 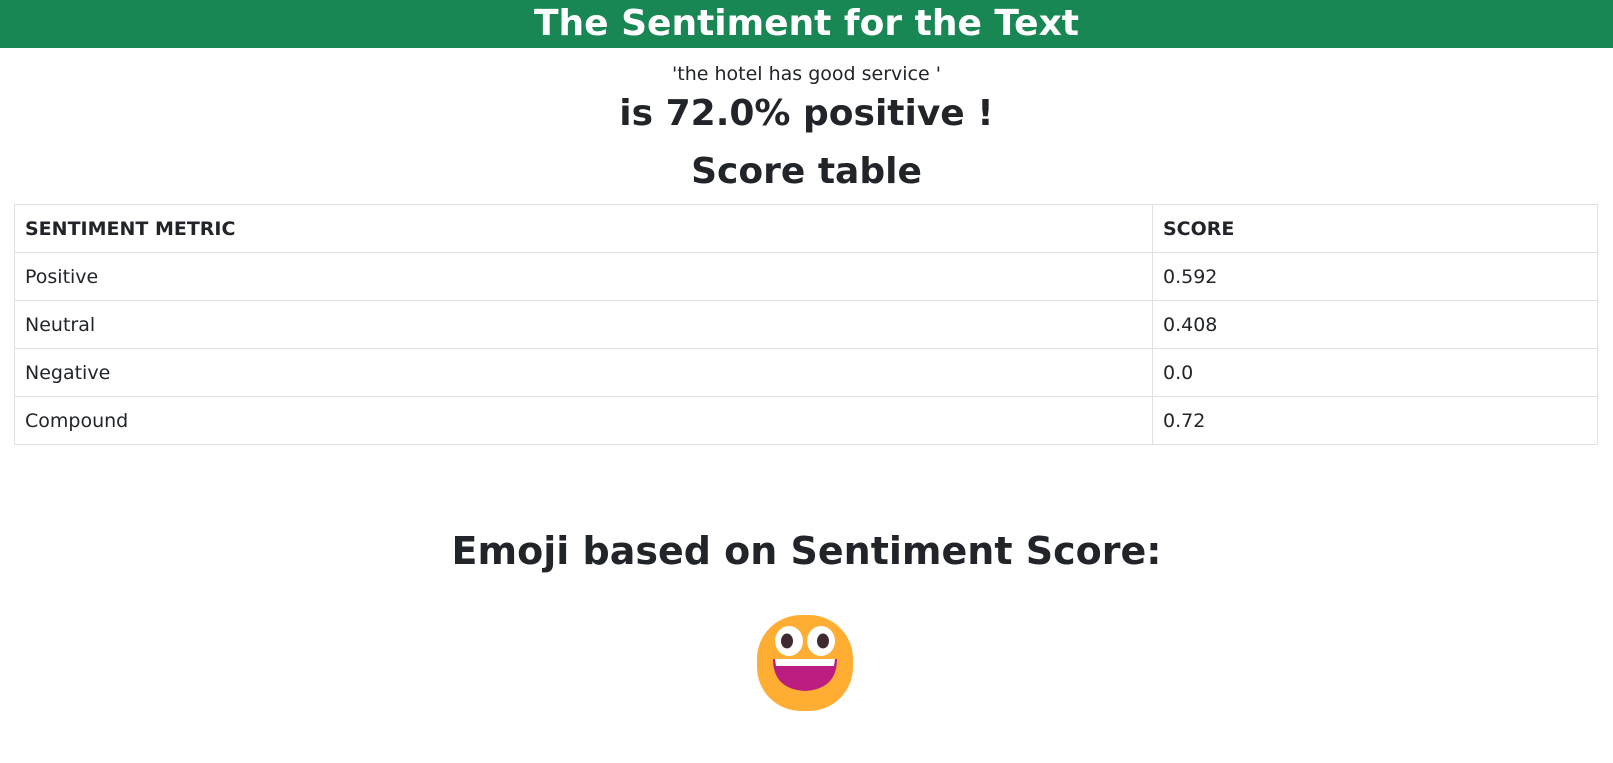 I want to click on header-bar: The Sentiment for the Text, so click(x=806, y=24).